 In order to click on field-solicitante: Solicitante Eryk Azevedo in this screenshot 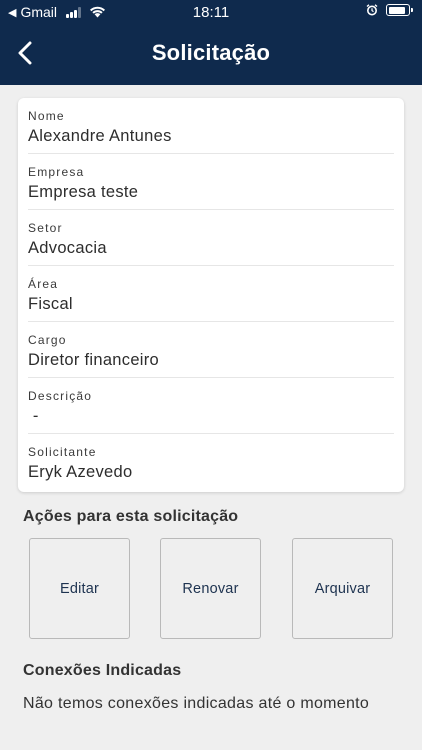, I will do `click(211, 462)`.